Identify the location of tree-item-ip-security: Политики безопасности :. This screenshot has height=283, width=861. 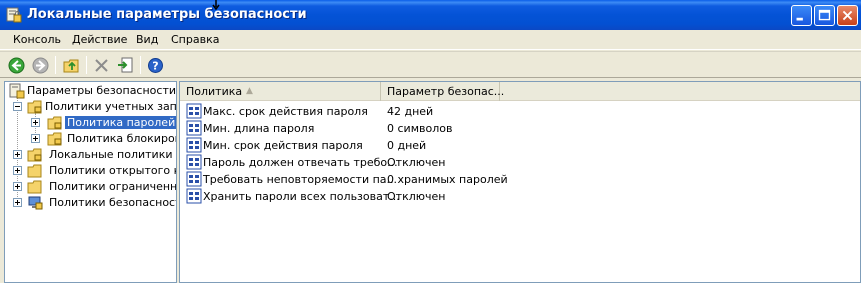
(90, 203).